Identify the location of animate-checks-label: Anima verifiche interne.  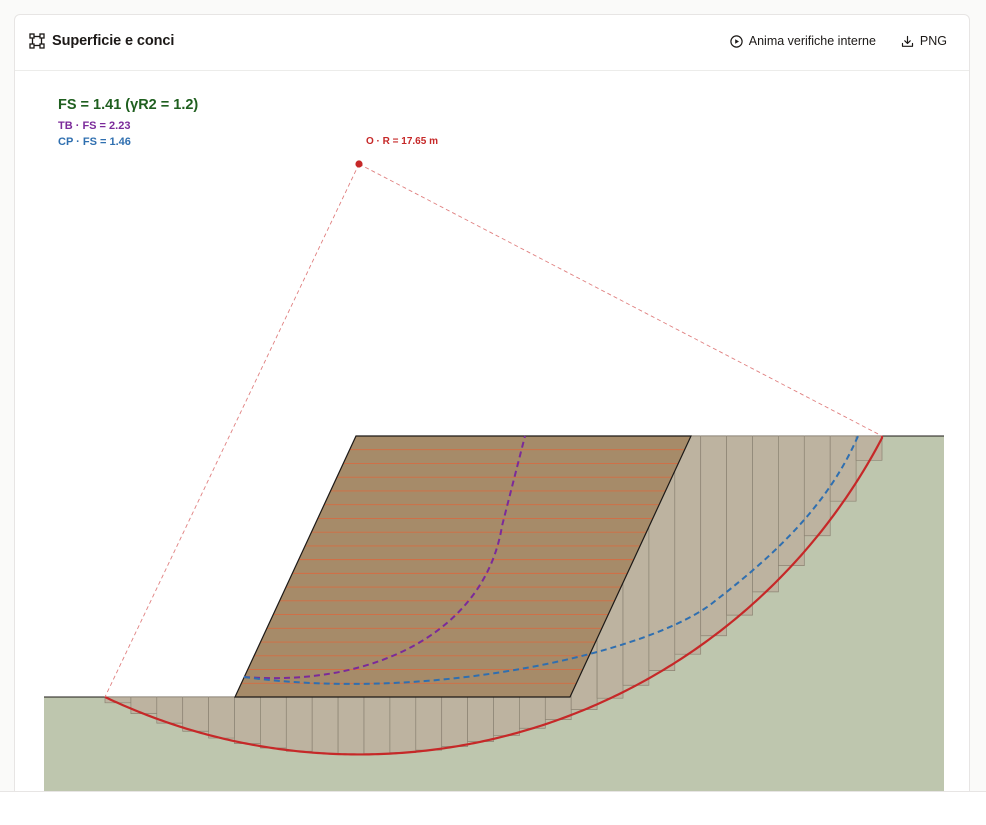
(812, 41).